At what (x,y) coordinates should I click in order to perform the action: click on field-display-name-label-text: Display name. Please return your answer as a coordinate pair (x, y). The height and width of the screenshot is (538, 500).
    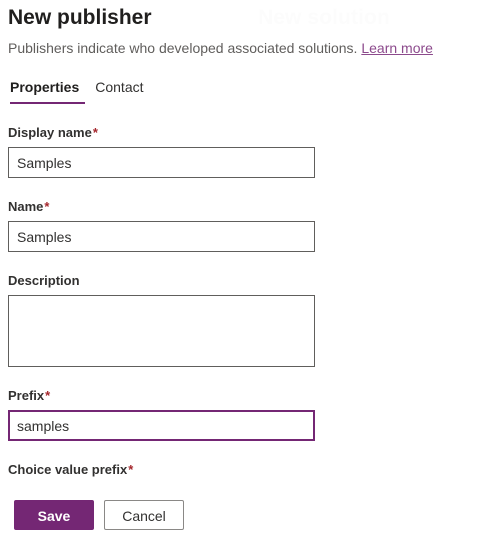
    Looking at the image, I should click on (50, 132).